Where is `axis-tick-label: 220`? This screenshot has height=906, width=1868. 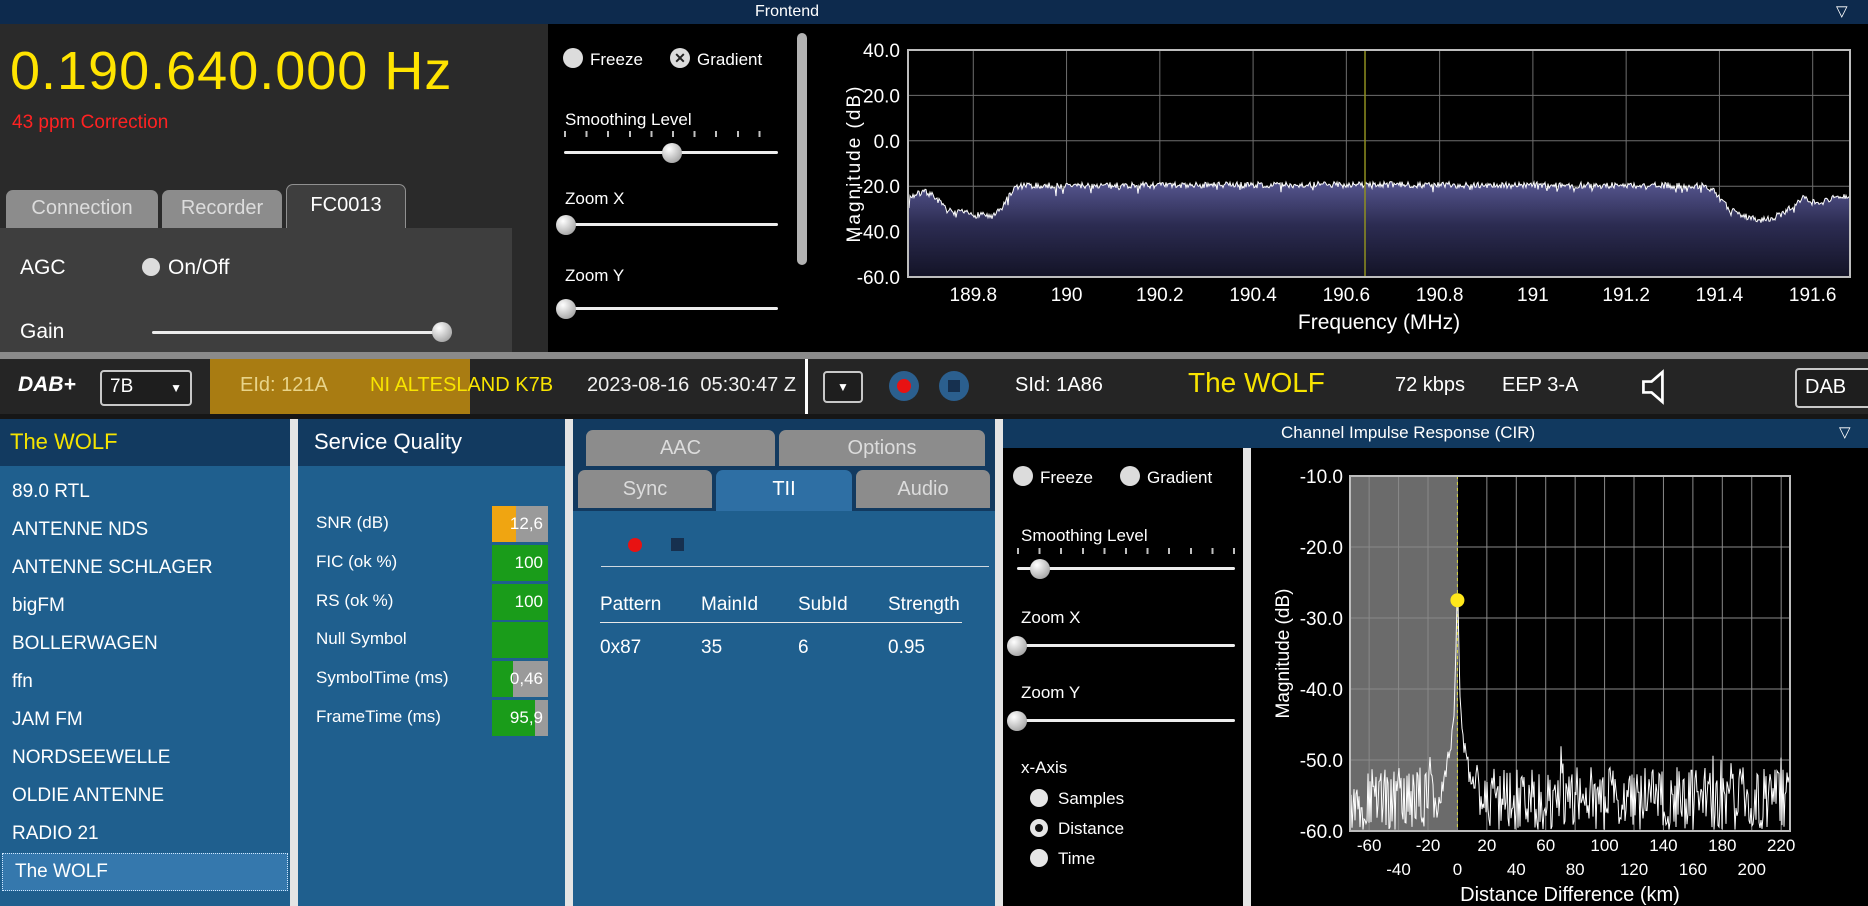 axis-tick-label: 220 is located at coordinates (1781, 845).